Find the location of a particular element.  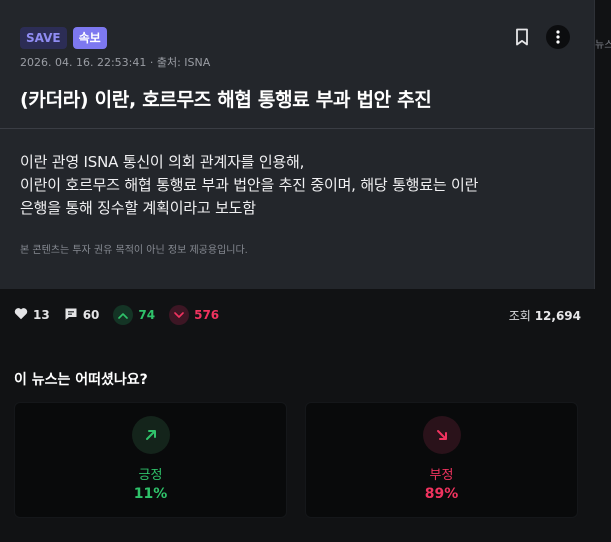

trend-up-icon is located at coordinates (150, 435).